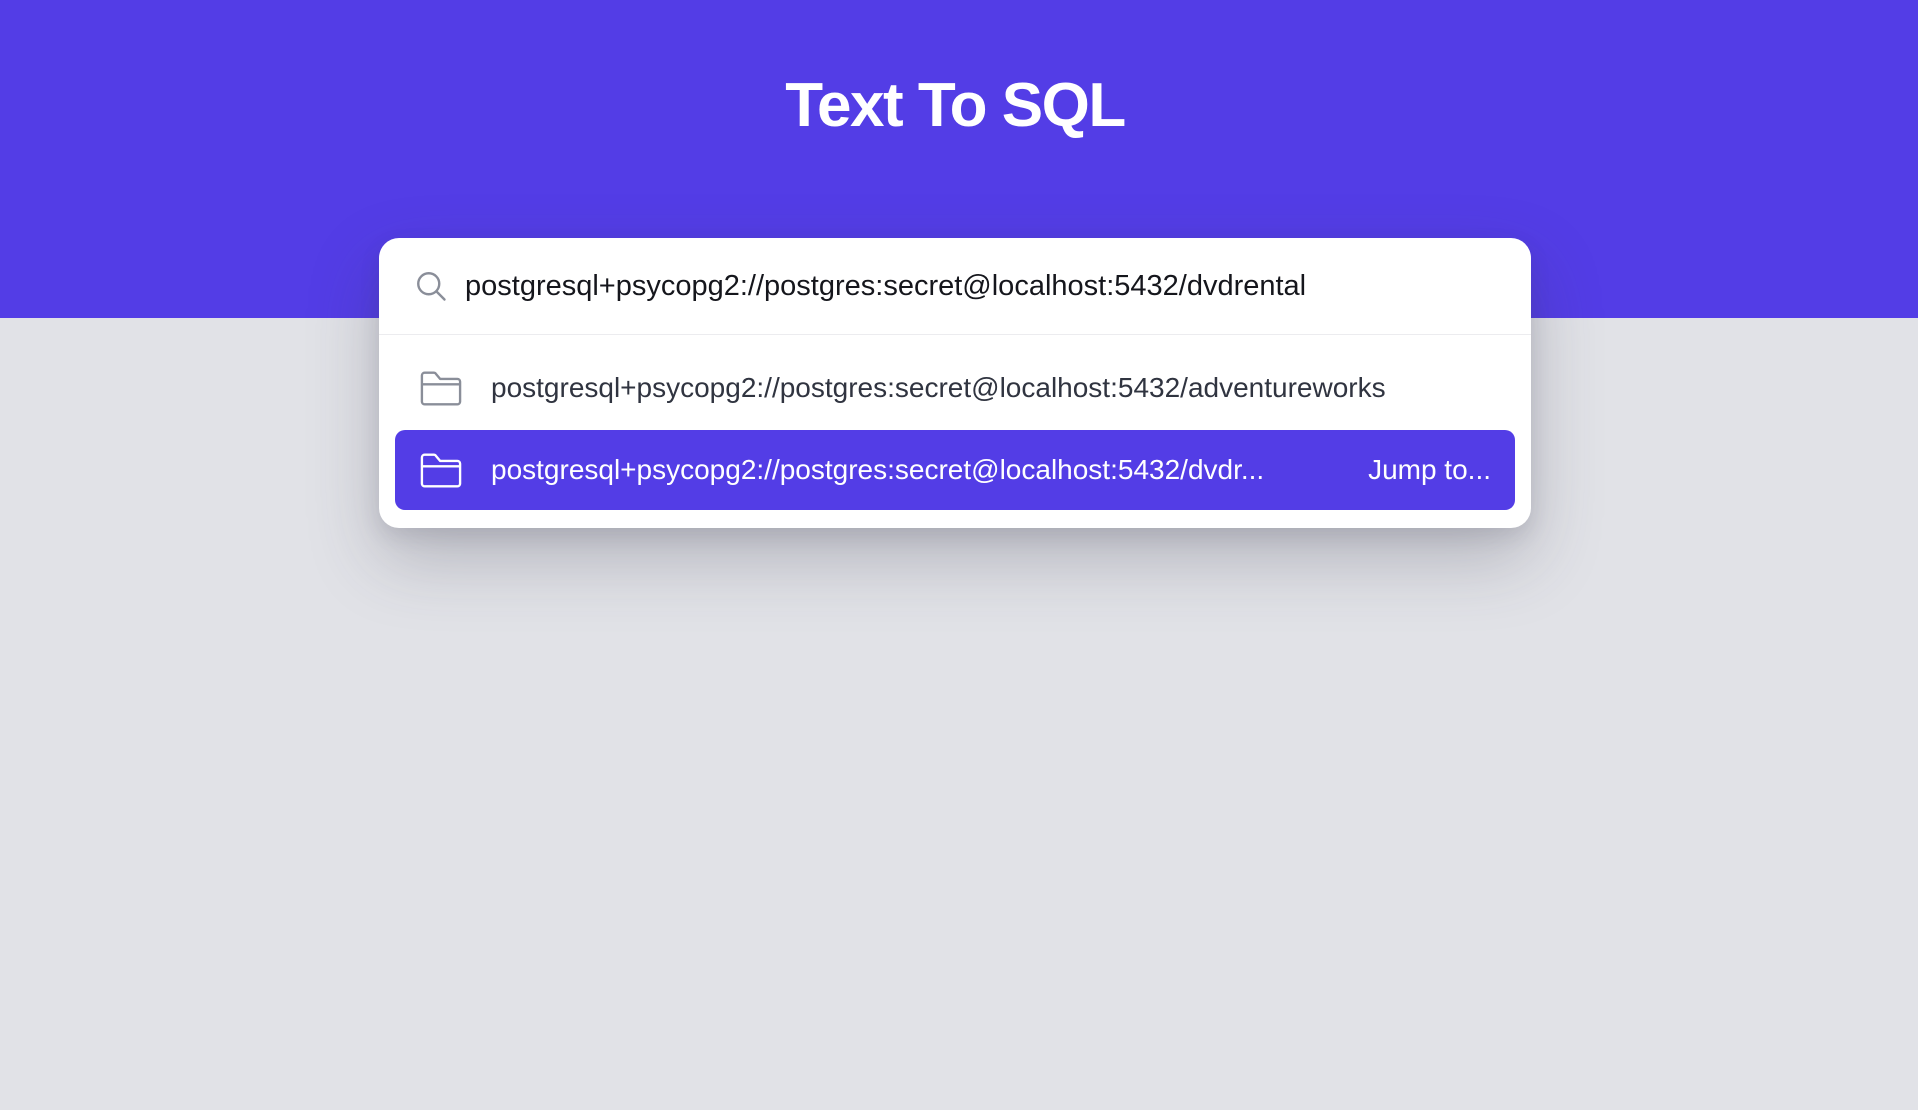  What do you see at coordinates (955, 105) in the screenshot?
I see `page-title: Text To SQL` at bounding box center [955, 105].